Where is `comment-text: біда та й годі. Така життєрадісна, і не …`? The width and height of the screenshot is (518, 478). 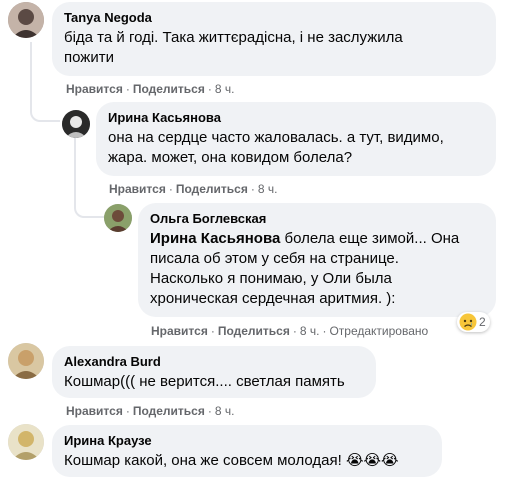
comment-text: біда та й годі. Така життєрадісна, і не … is located at coordinates (274, 48).